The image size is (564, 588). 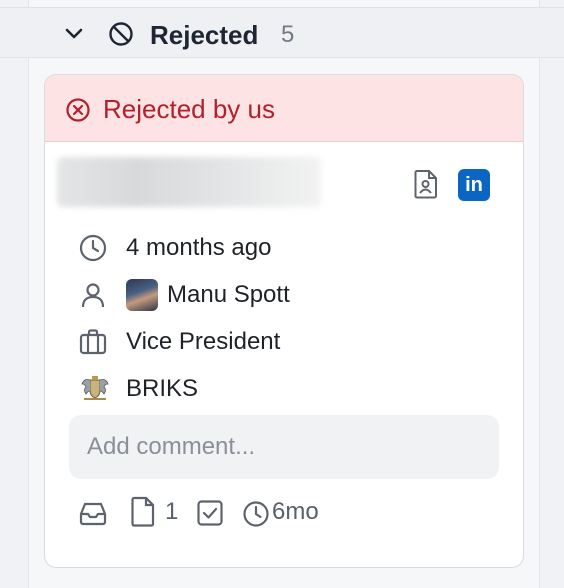 I want to click on job-title: Vice President, so click(x=203, y=341).